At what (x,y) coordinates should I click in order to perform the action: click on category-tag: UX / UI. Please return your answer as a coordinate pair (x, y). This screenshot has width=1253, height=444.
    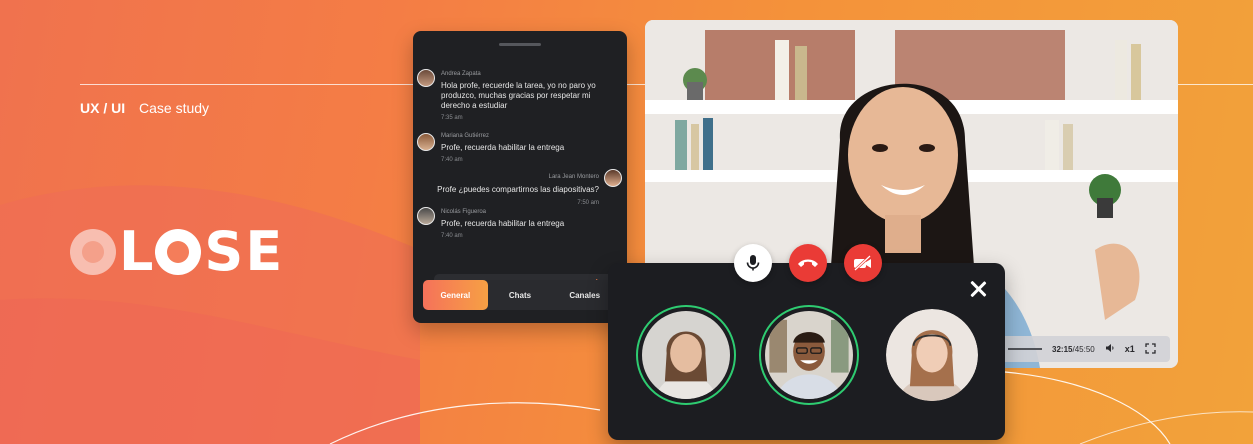
    Looking at the image, I should click on (103, 108).